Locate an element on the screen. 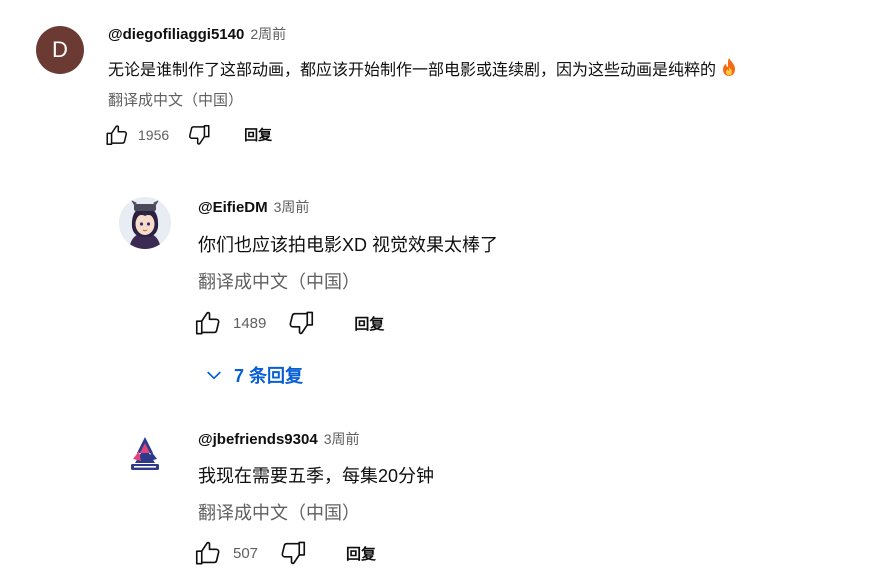 The image size is (895, 575). comment-header: @jbefriends9304 3周前 is located at coordinates (278, 439).